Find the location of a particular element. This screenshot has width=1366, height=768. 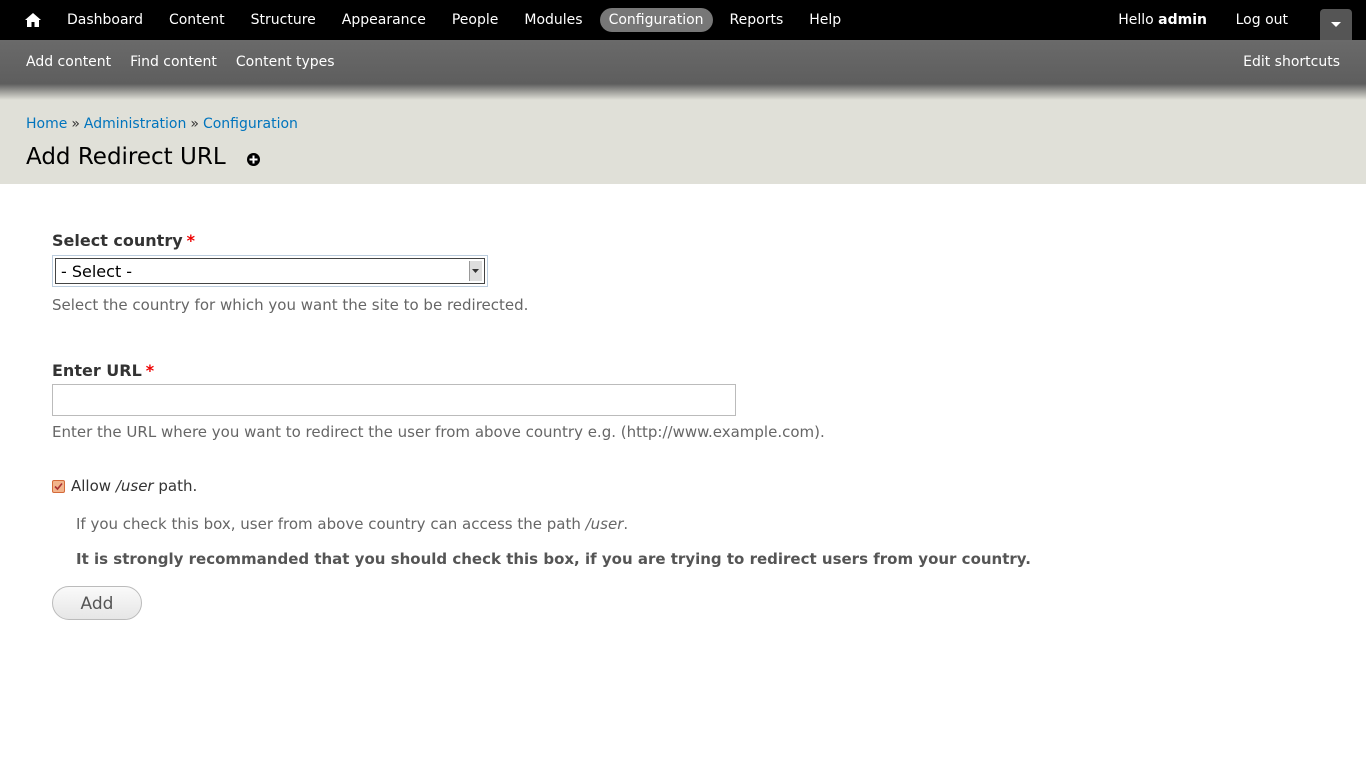

page-title: Add Redirect URL is located at coordinates (126, 157).